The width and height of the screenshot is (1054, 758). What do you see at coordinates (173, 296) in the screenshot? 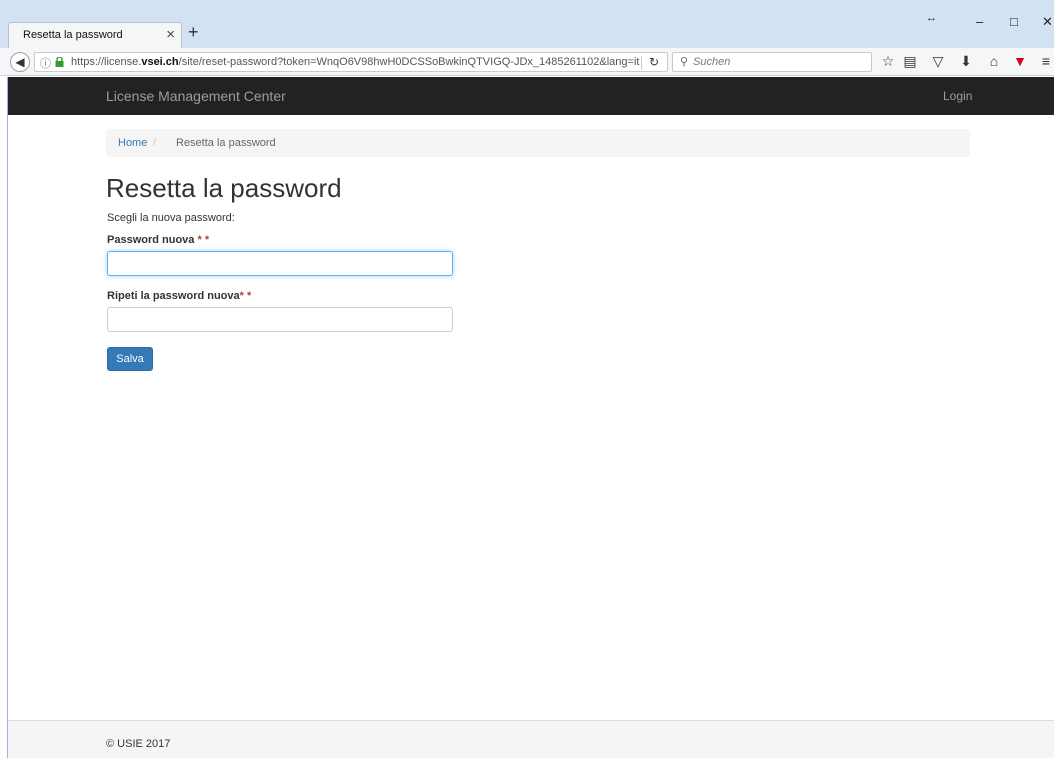
I see `repeat-password-label-text: Ripeti la password nuova` at bounding box center [173, 296].